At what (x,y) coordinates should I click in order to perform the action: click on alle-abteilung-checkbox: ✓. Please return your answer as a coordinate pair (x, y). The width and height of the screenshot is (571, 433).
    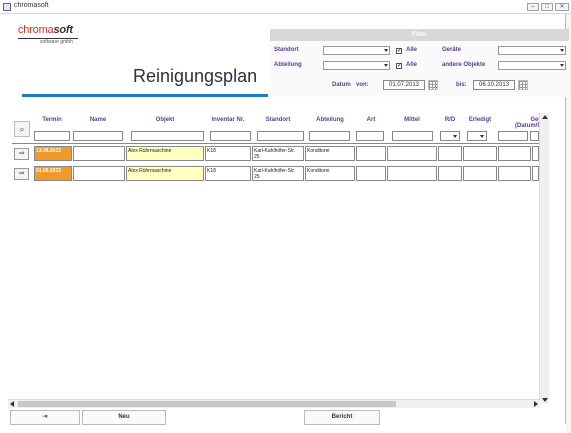
    Looking at the image, I should click on (399, 66).